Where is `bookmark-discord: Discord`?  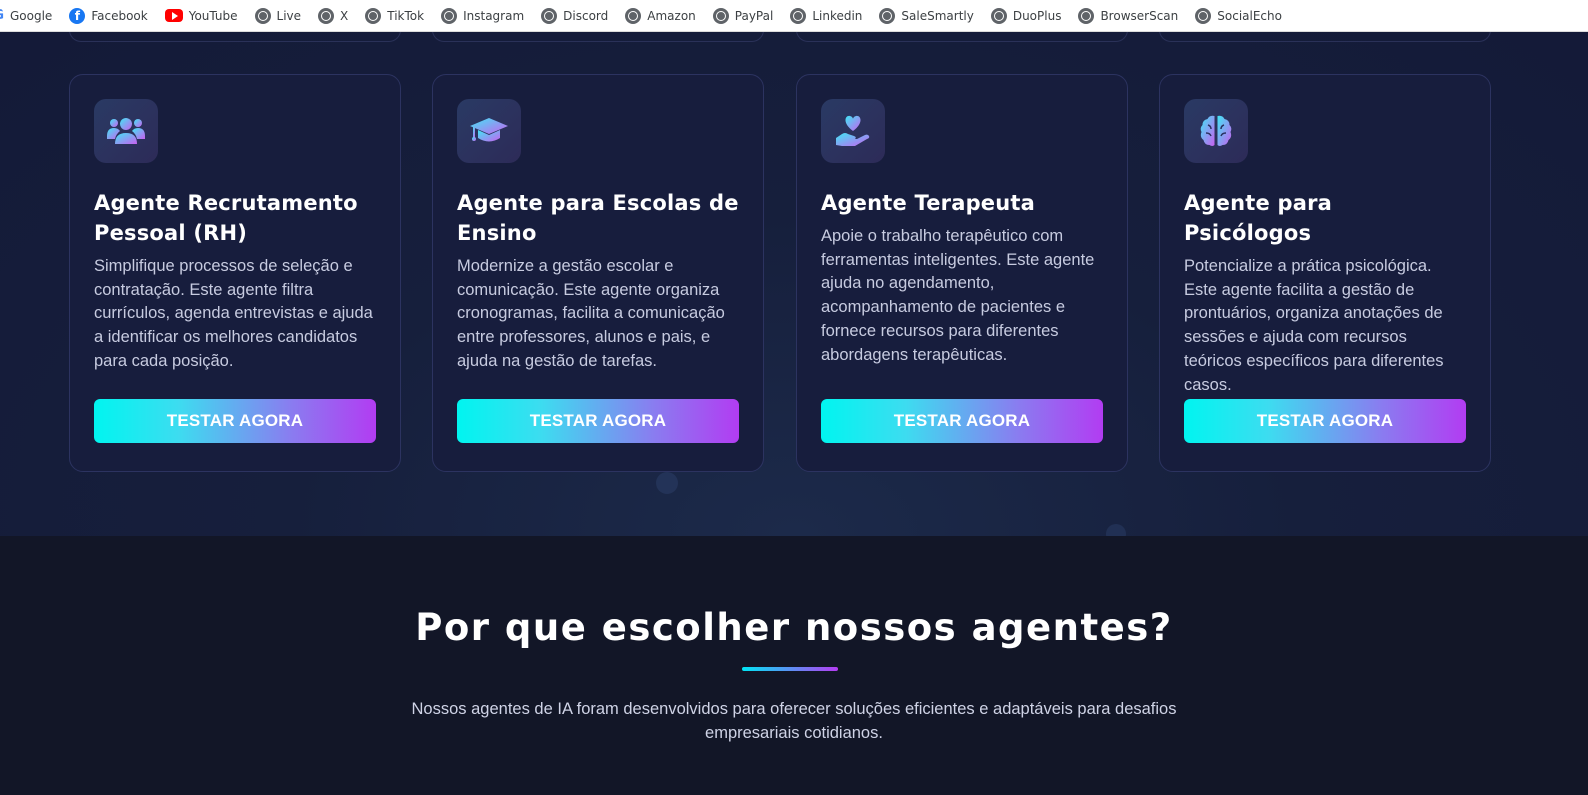 bookmark-discord: Discord is located at coordinates (575, 15).